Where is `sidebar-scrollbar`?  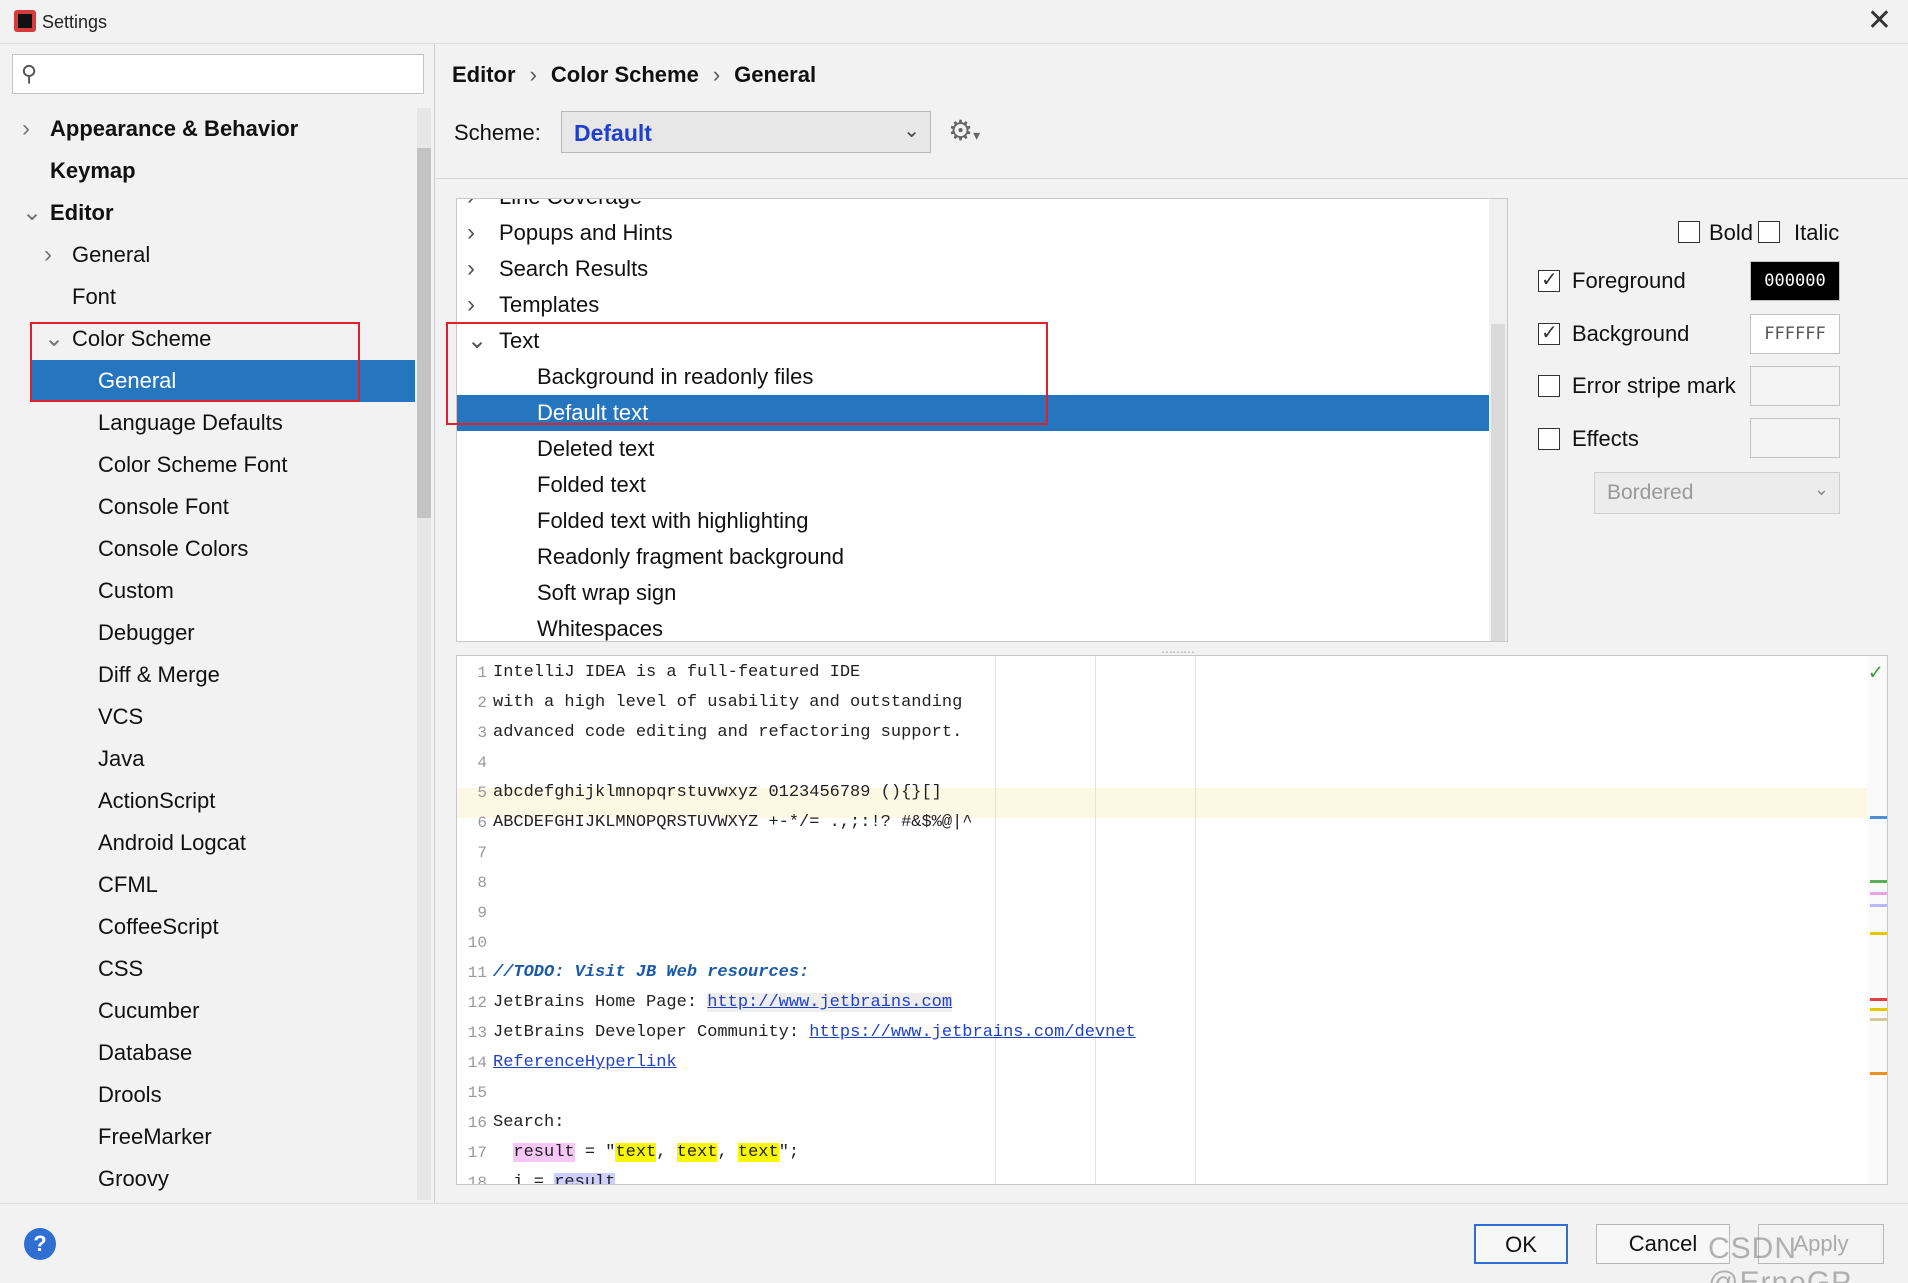 sidebar-scrollbar is located at coordinates (424, 654).